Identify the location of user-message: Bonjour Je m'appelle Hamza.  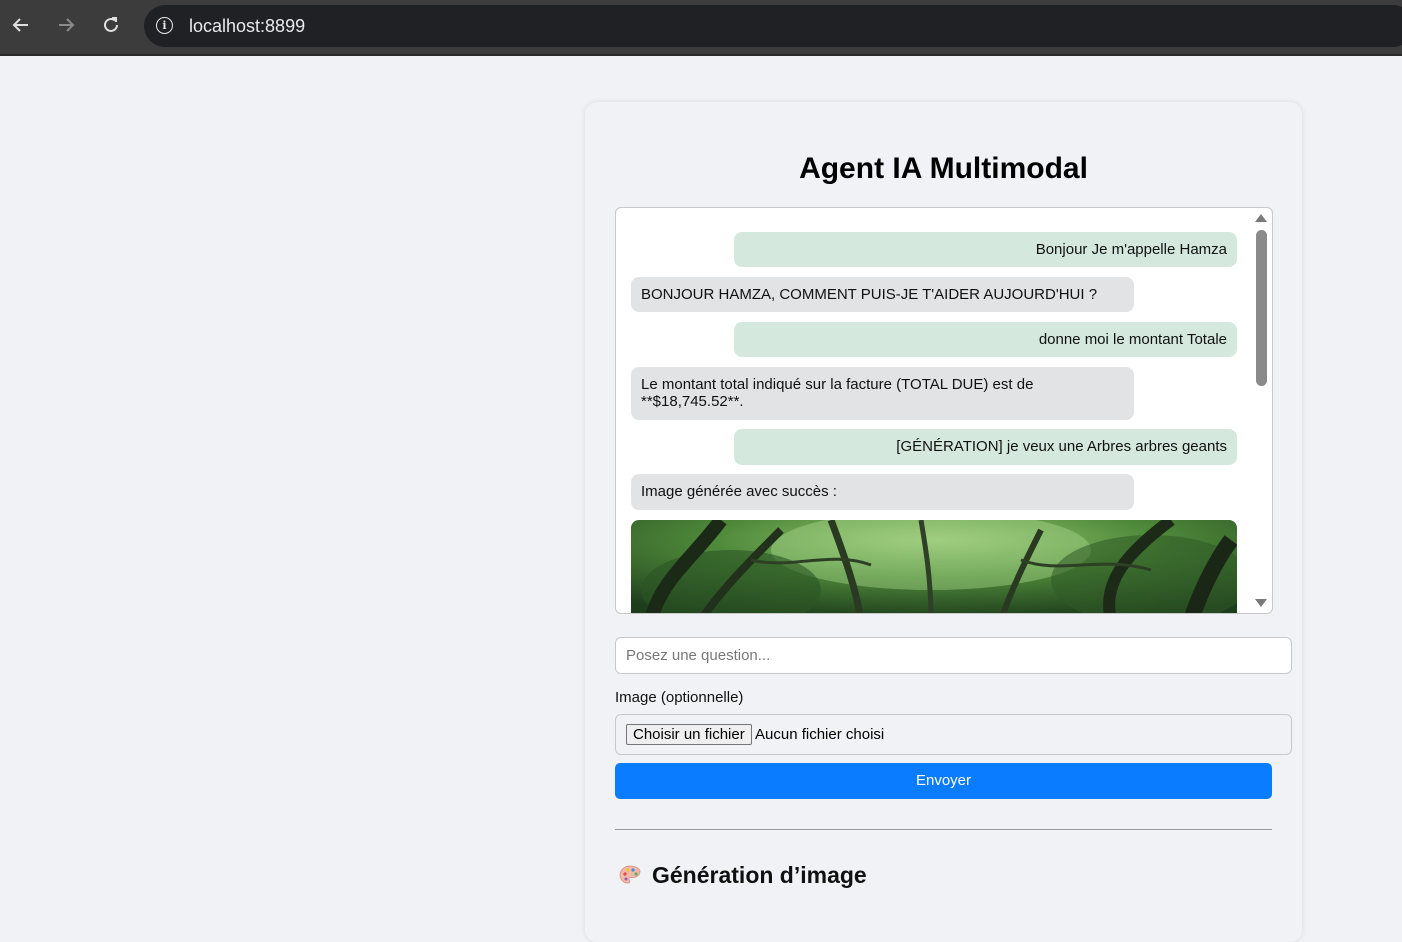
(985, 249).